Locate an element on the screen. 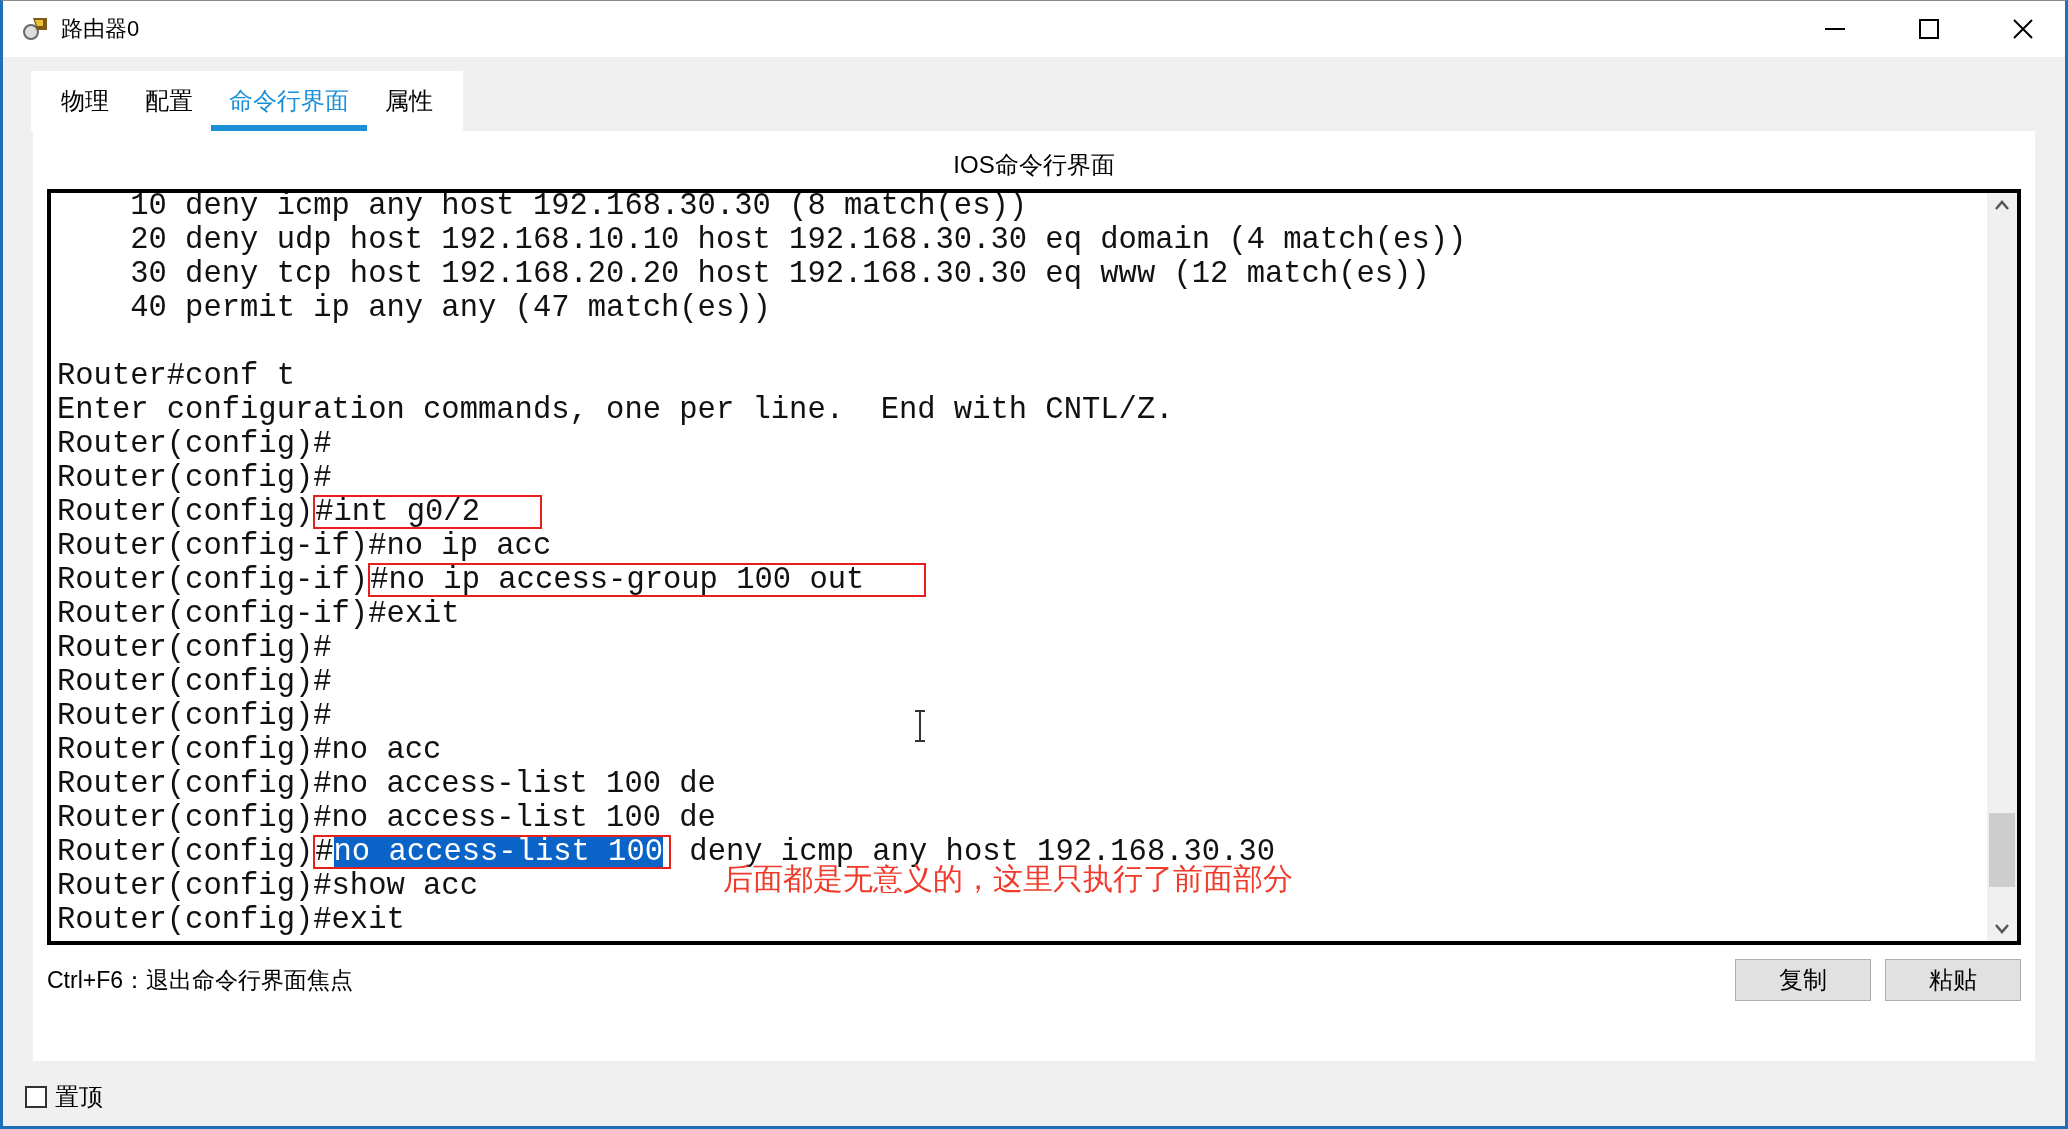 Image resolution: width=2068 pixels, height=1129 pixels. action-button: 粘贴 is located at coordinates (1953, 980).